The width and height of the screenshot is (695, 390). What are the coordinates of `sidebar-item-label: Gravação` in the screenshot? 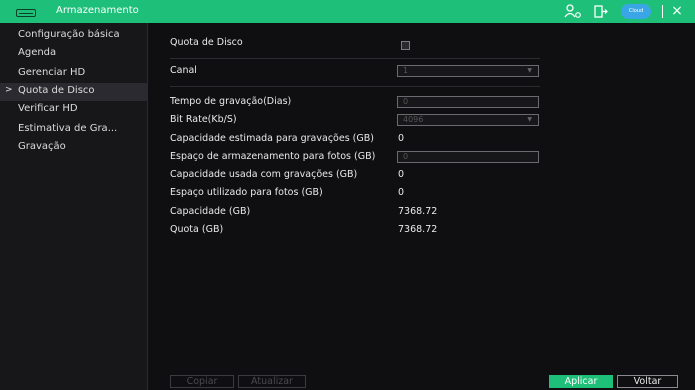 It's located at (42, 146).